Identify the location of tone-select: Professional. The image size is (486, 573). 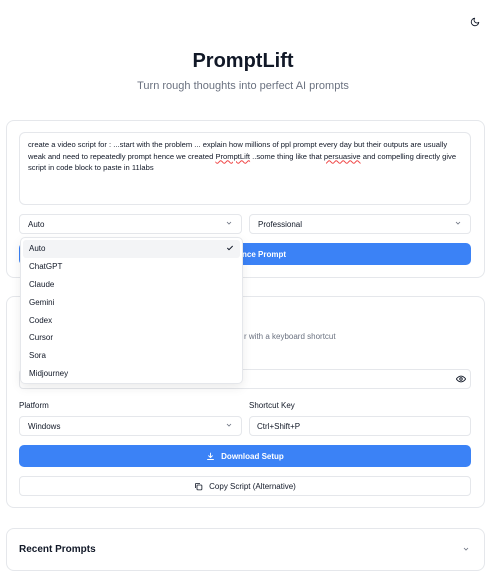
(360, 224).